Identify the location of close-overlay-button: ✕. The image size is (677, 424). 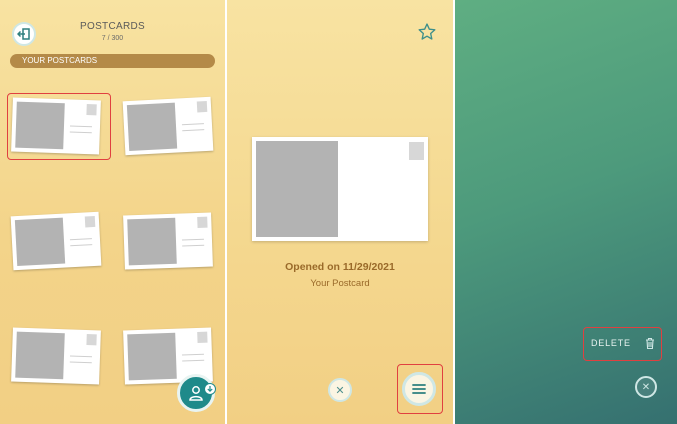
(646, 387).